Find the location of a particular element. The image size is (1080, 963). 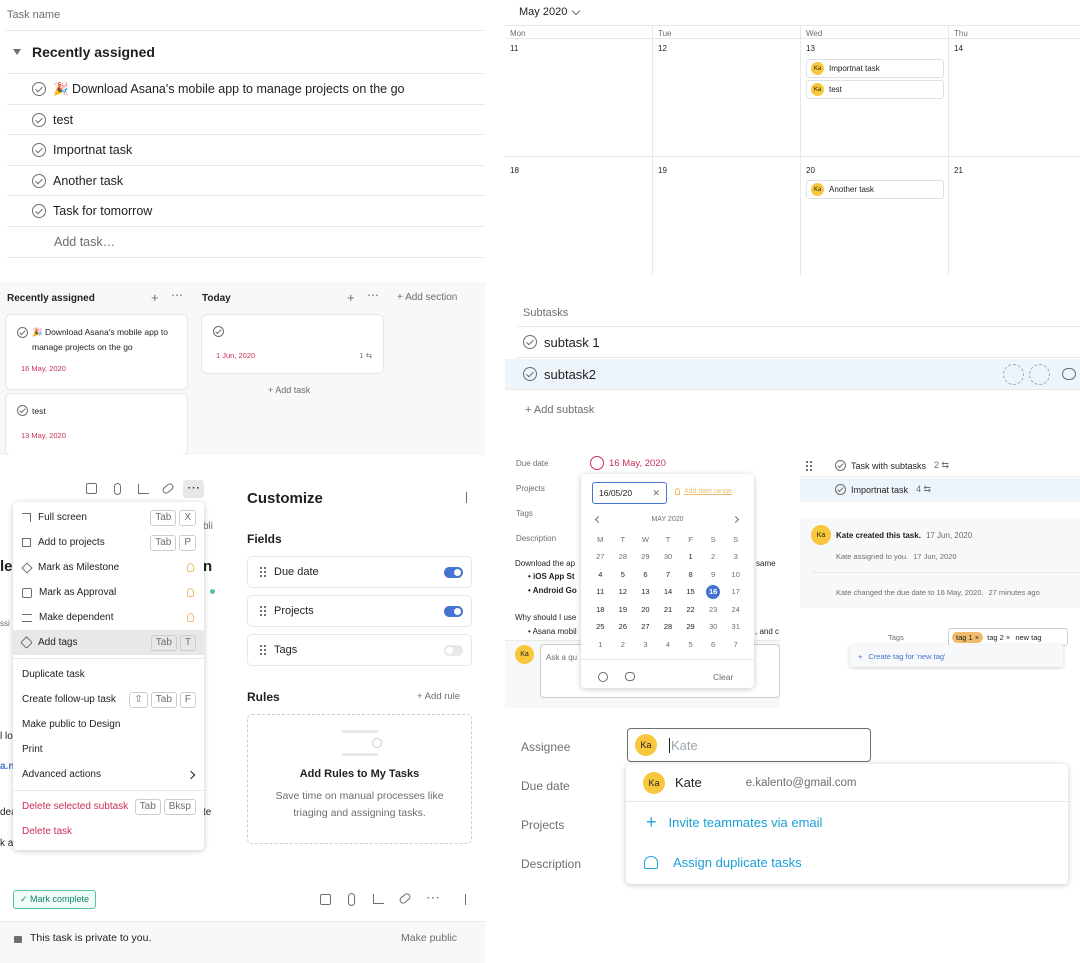

menu-item-full-screen: Full screen Tab X is located at coordinates (108, 517).